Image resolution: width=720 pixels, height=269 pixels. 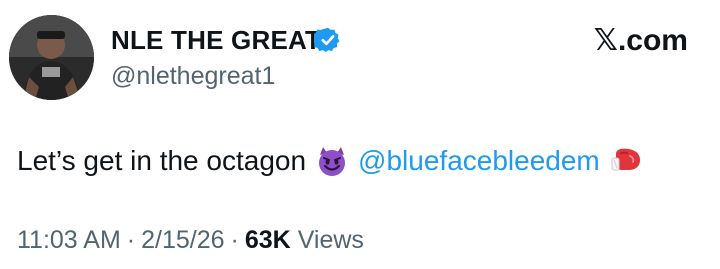 I want to click on tweet-time: 11:03 AM, so click(x=69, y=240).